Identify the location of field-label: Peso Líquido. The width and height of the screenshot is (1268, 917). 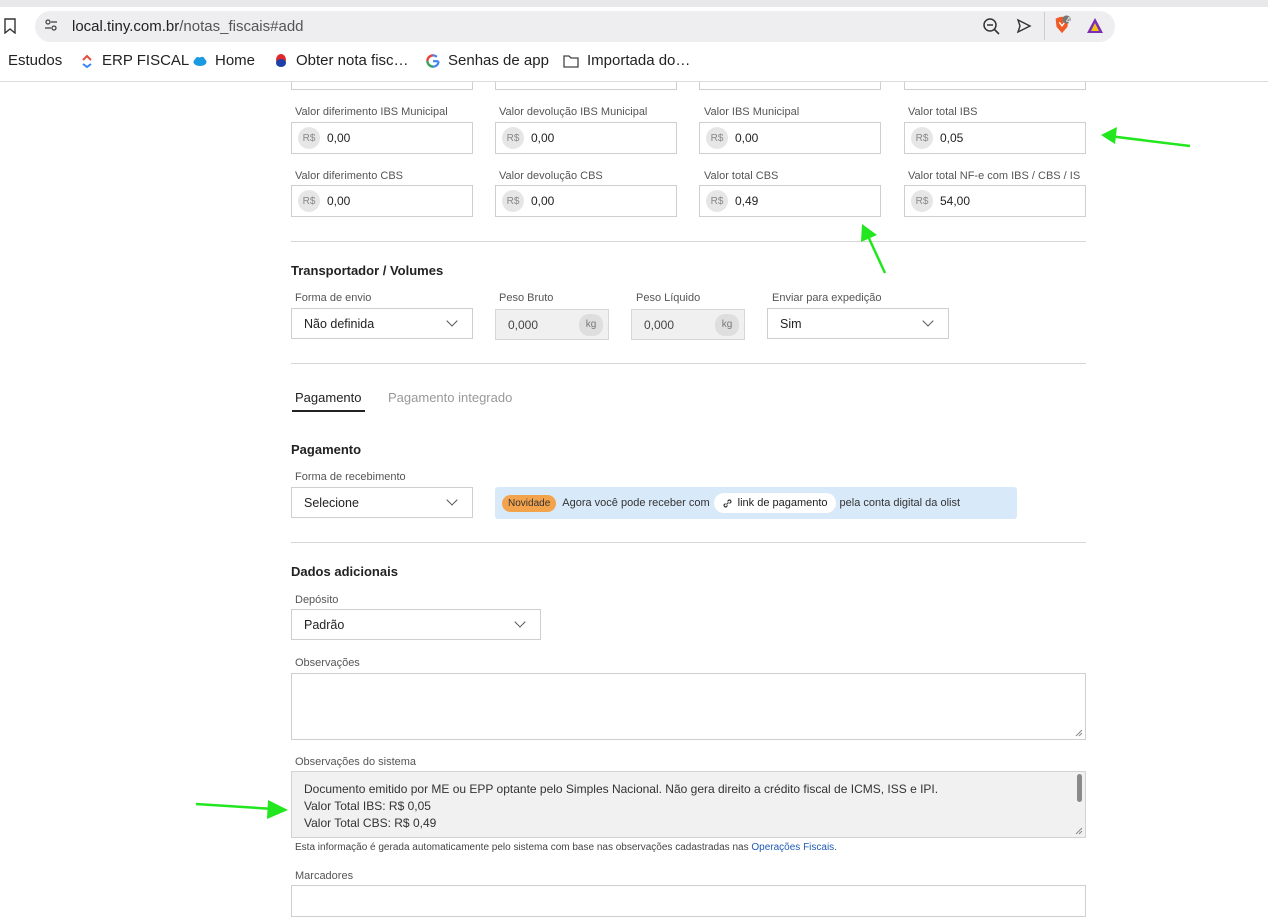
(668, 298).